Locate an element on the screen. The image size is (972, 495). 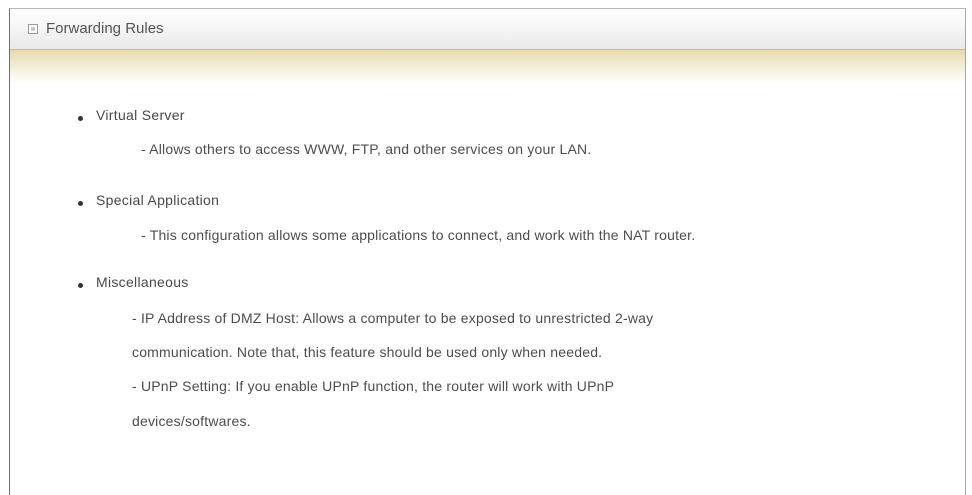
item-heading-label: Virtual Server is located at coordinates (140, 115).